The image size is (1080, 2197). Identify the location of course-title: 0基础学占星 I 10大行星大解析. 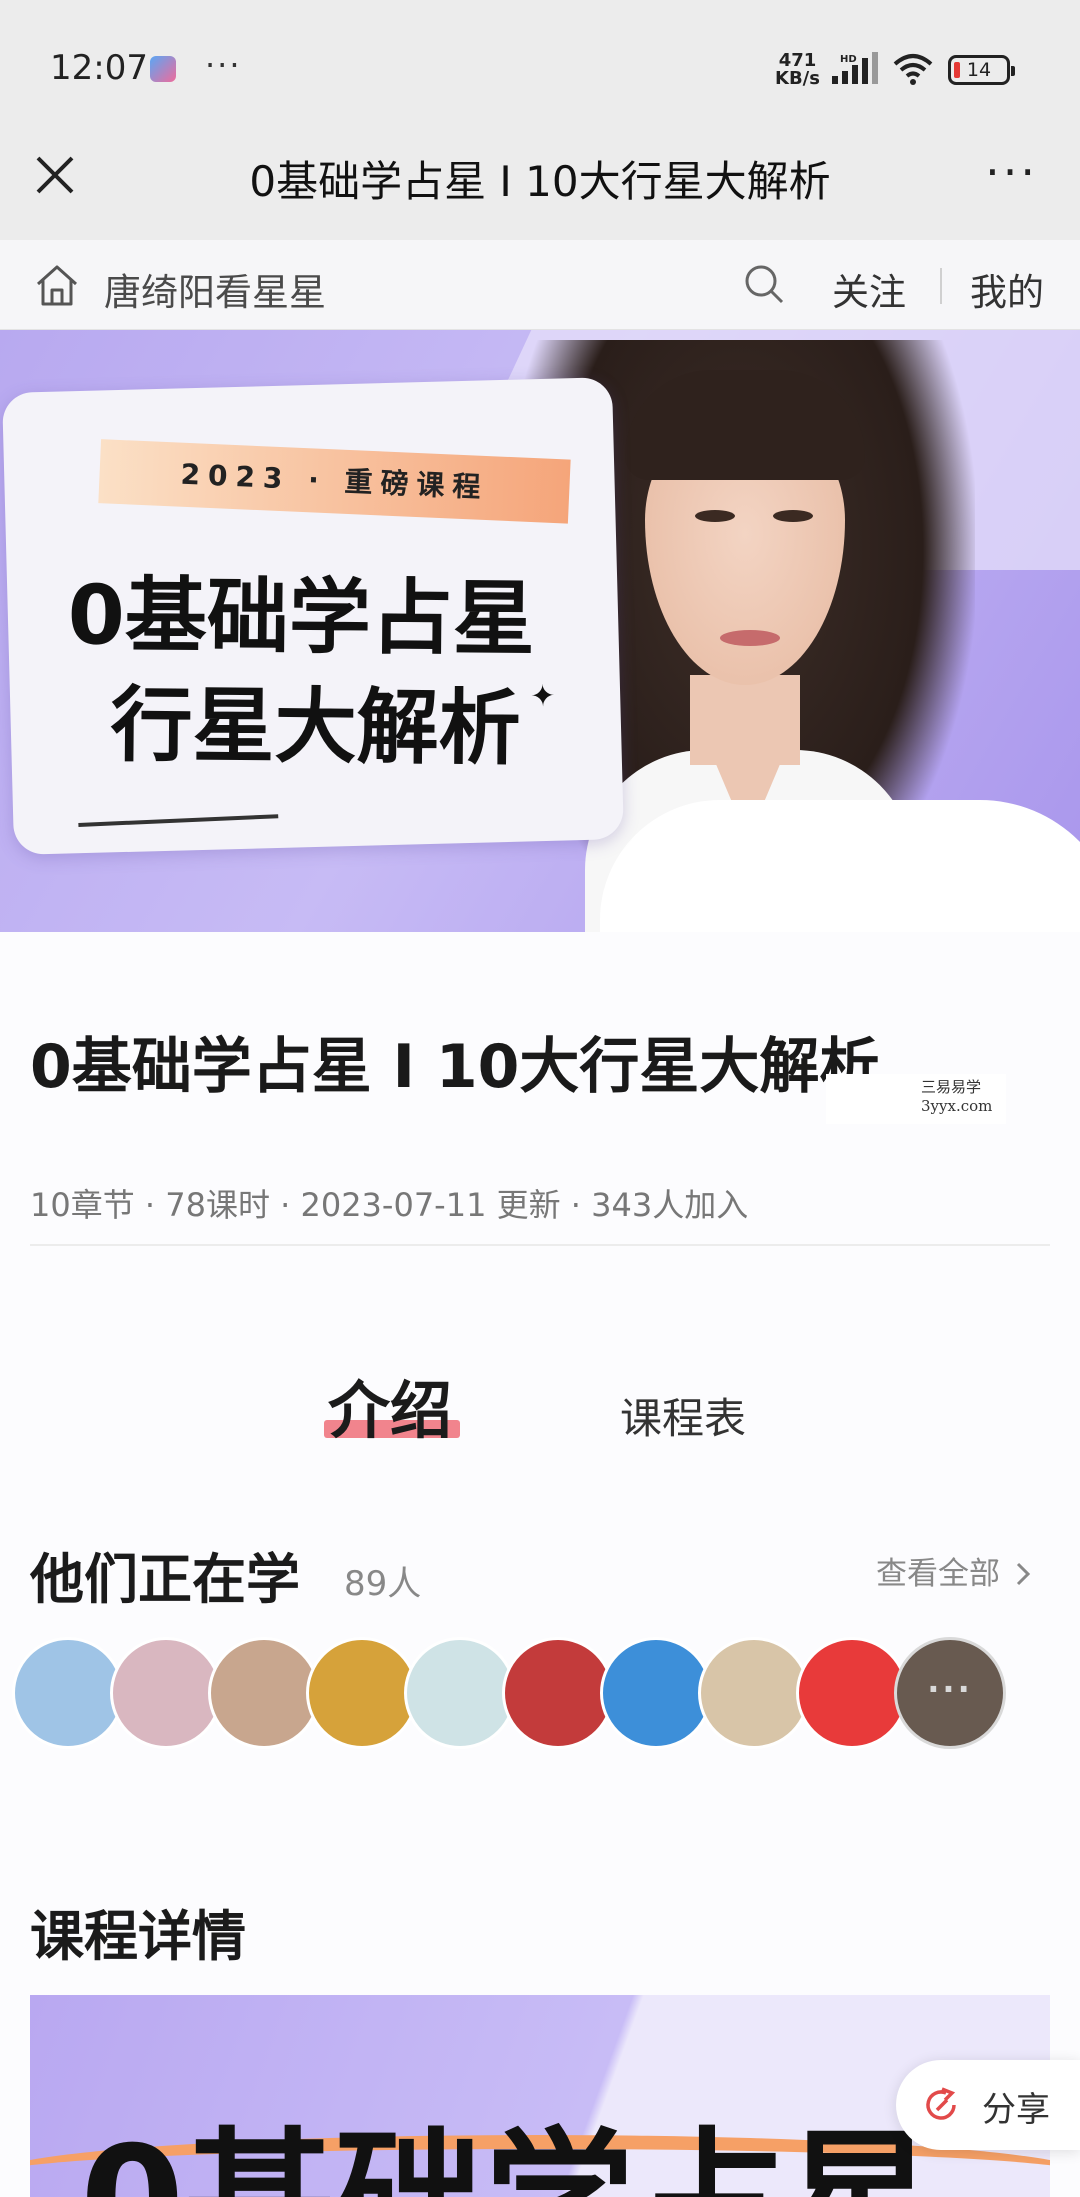
(455, 1067).